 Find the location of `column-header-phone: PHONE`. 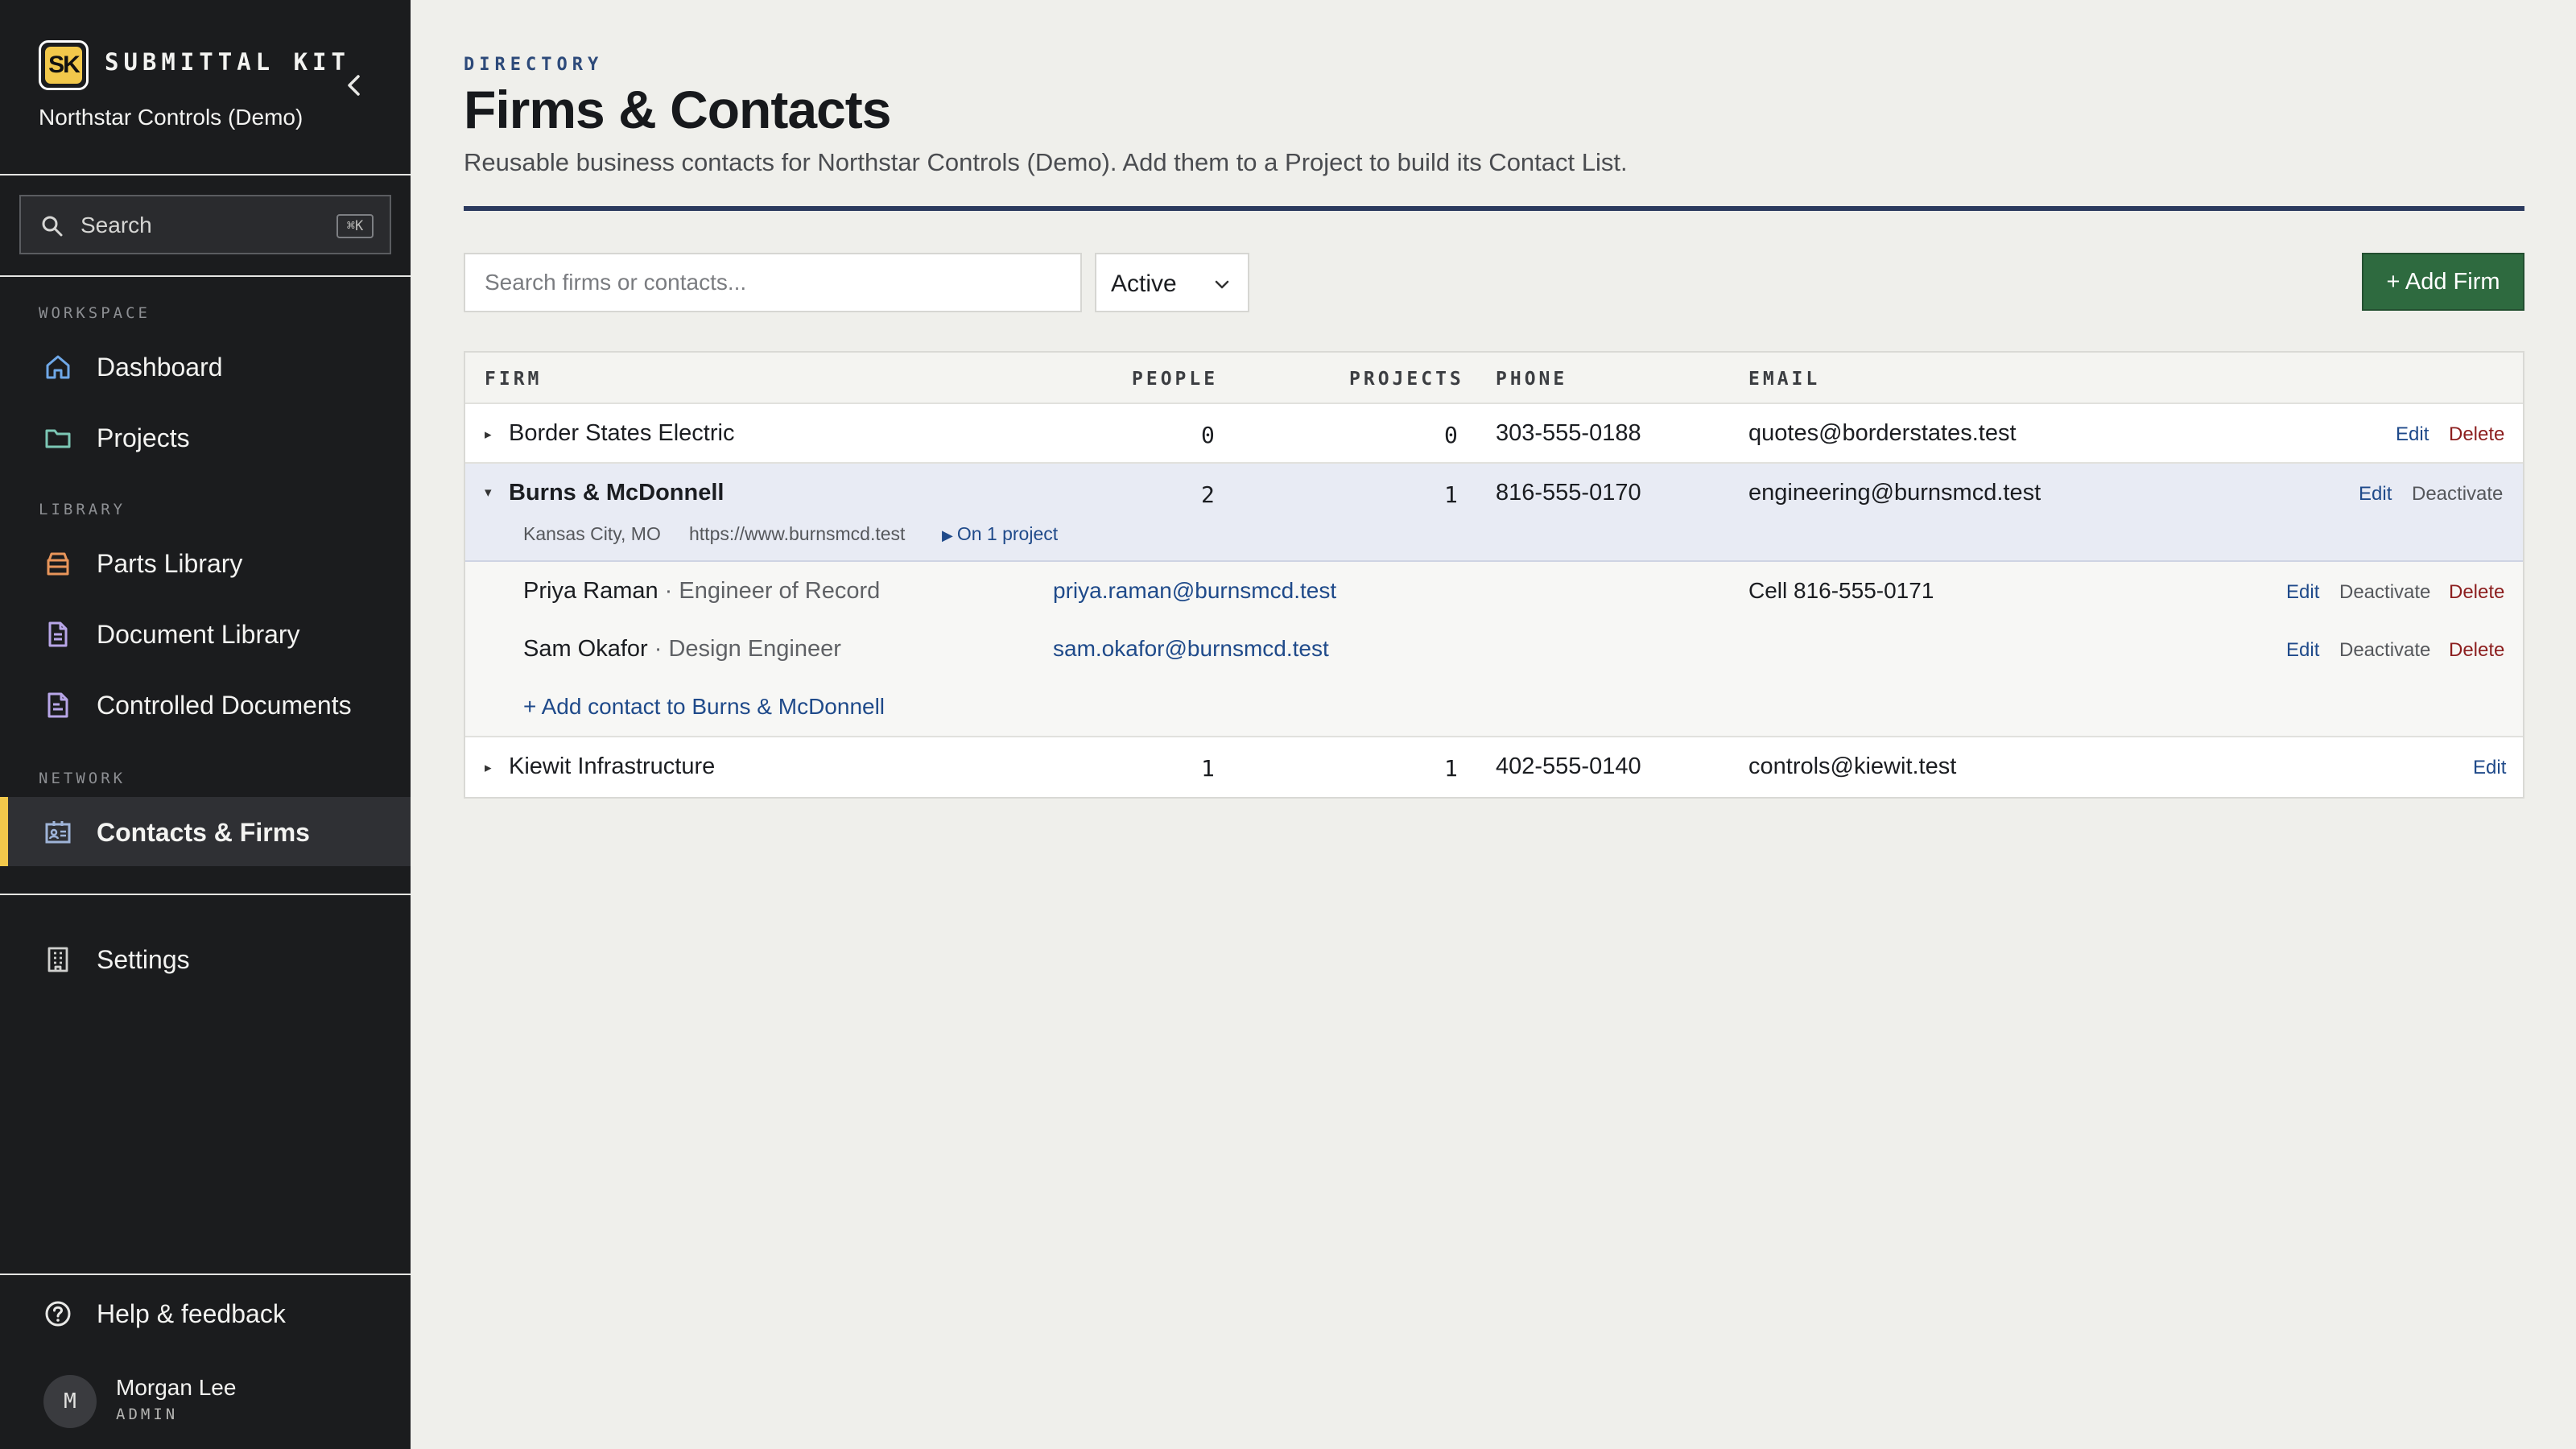

column-header-phone: PHONE is located at coordinates (1531, 379).